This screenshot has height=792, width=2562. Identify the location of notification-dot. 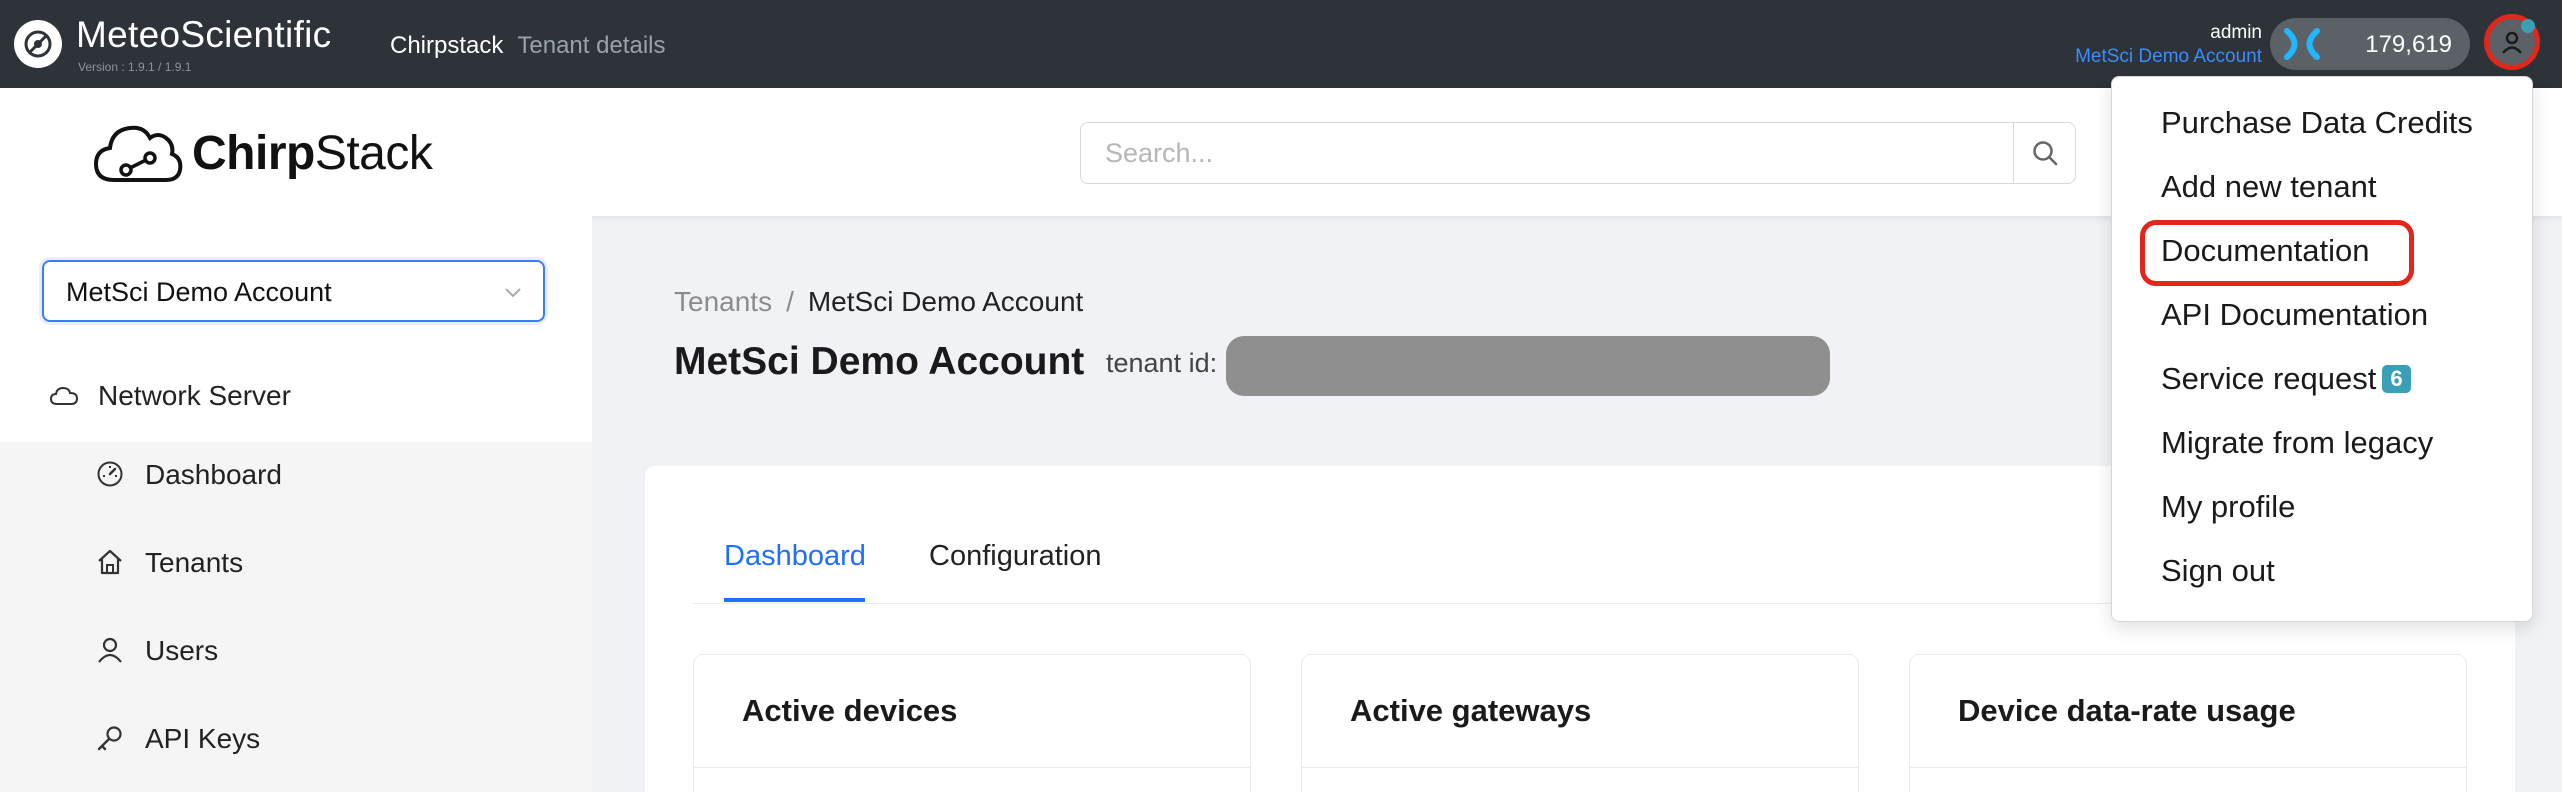
(2528, 26).